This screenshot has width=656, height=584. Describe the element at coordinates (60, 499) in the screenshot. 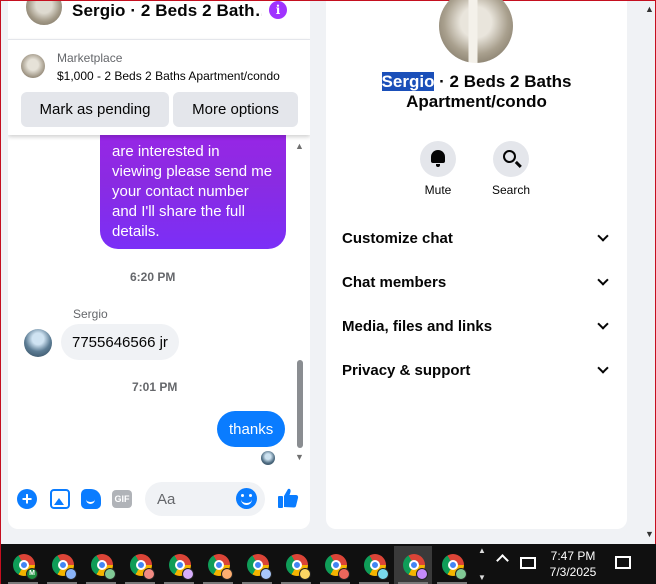

I see `photo-icon` at that location.